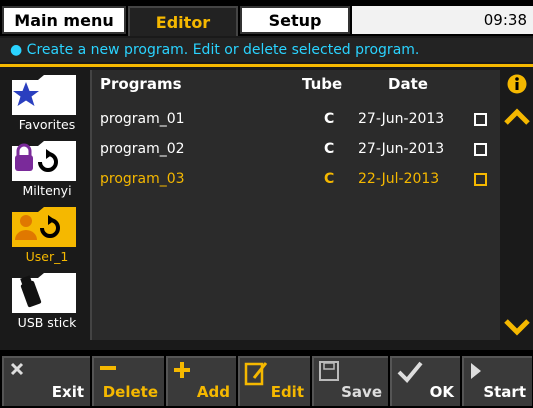 This screenshot has width=533, height=408. Describe the element at coordinates (47, 322) in the screenshot. I see `sidebar-item-label: USB stick` at that location.